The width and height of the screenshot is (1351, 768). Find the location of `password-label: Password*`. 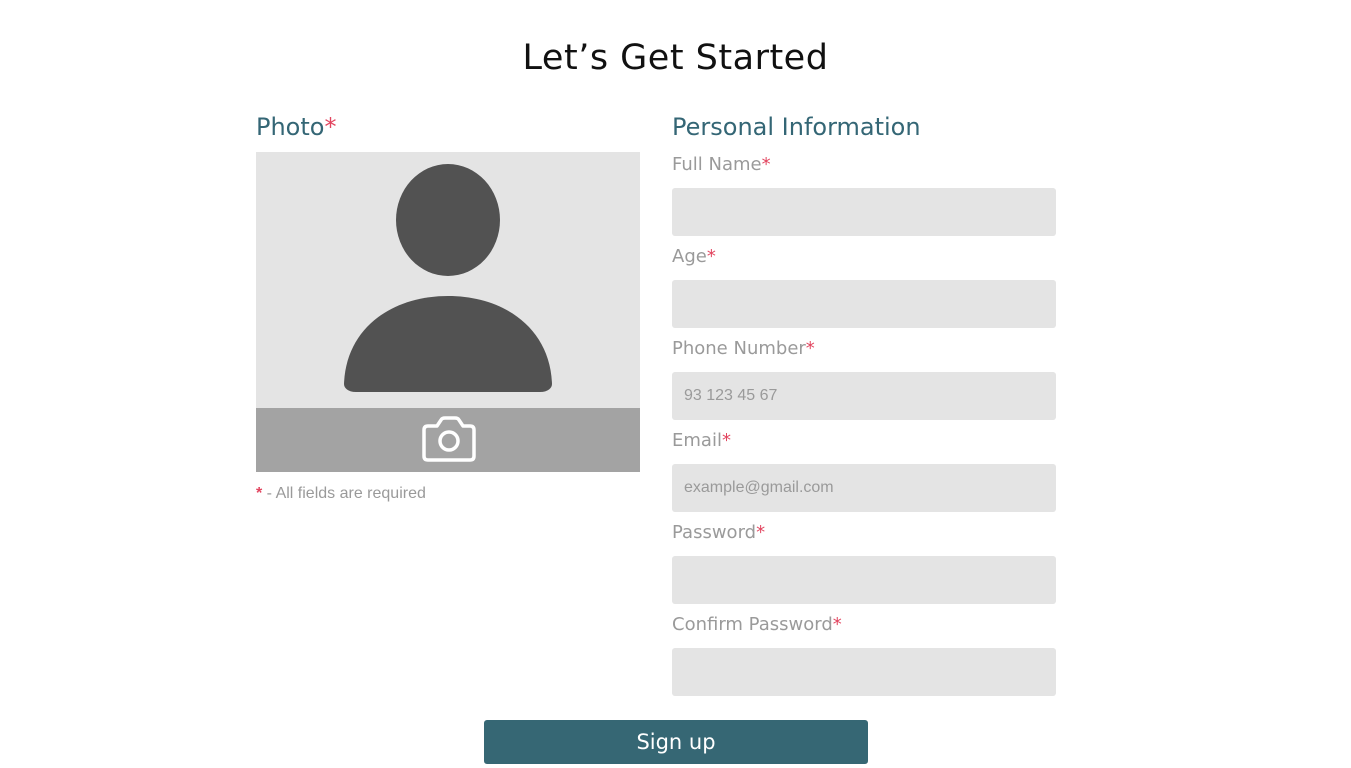

password-label: Password* is located at coordinates (718, 532).